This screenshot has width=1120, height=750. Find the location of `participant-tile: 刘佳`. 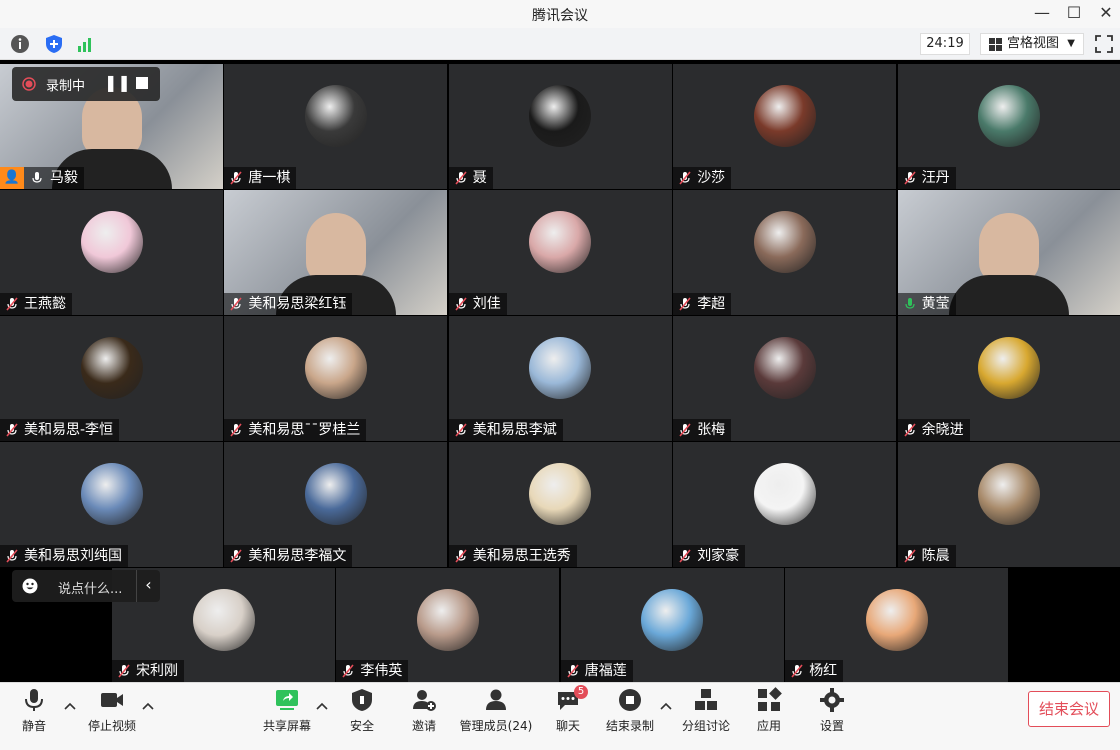

participant-tile: 刘佳 is located at coordinates (560, 252).